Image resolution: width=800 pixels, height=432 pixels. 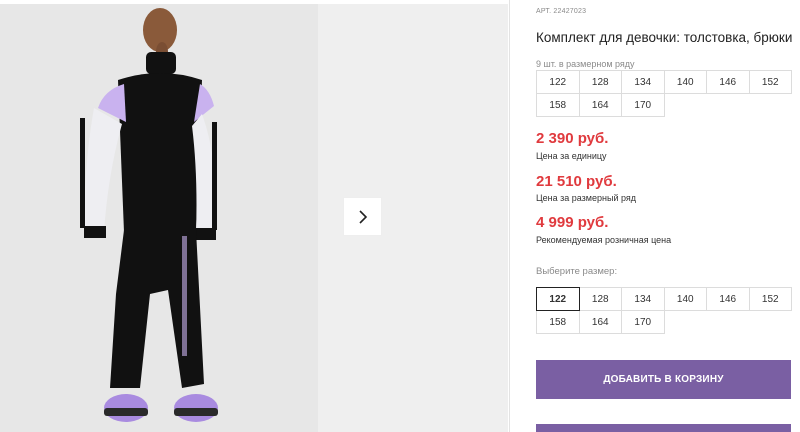 What do you see at coordinates (600, 82) in the screenshot?
I see `size-row-cell: 128` at bounding box center [600, 82].